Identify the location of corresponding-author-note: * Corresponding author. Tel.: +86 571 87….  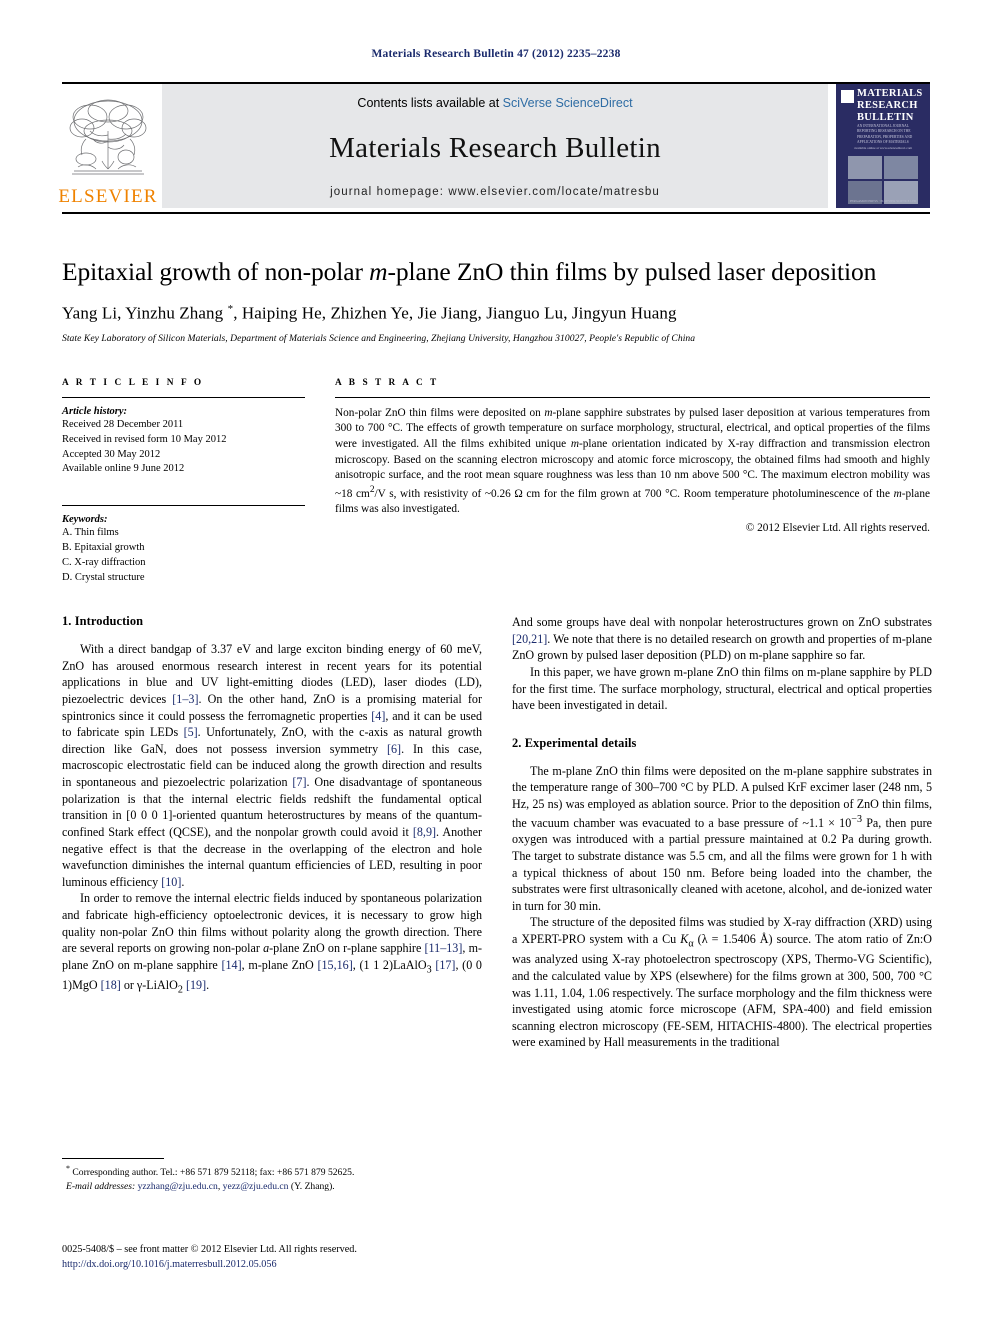
(272, 1171).